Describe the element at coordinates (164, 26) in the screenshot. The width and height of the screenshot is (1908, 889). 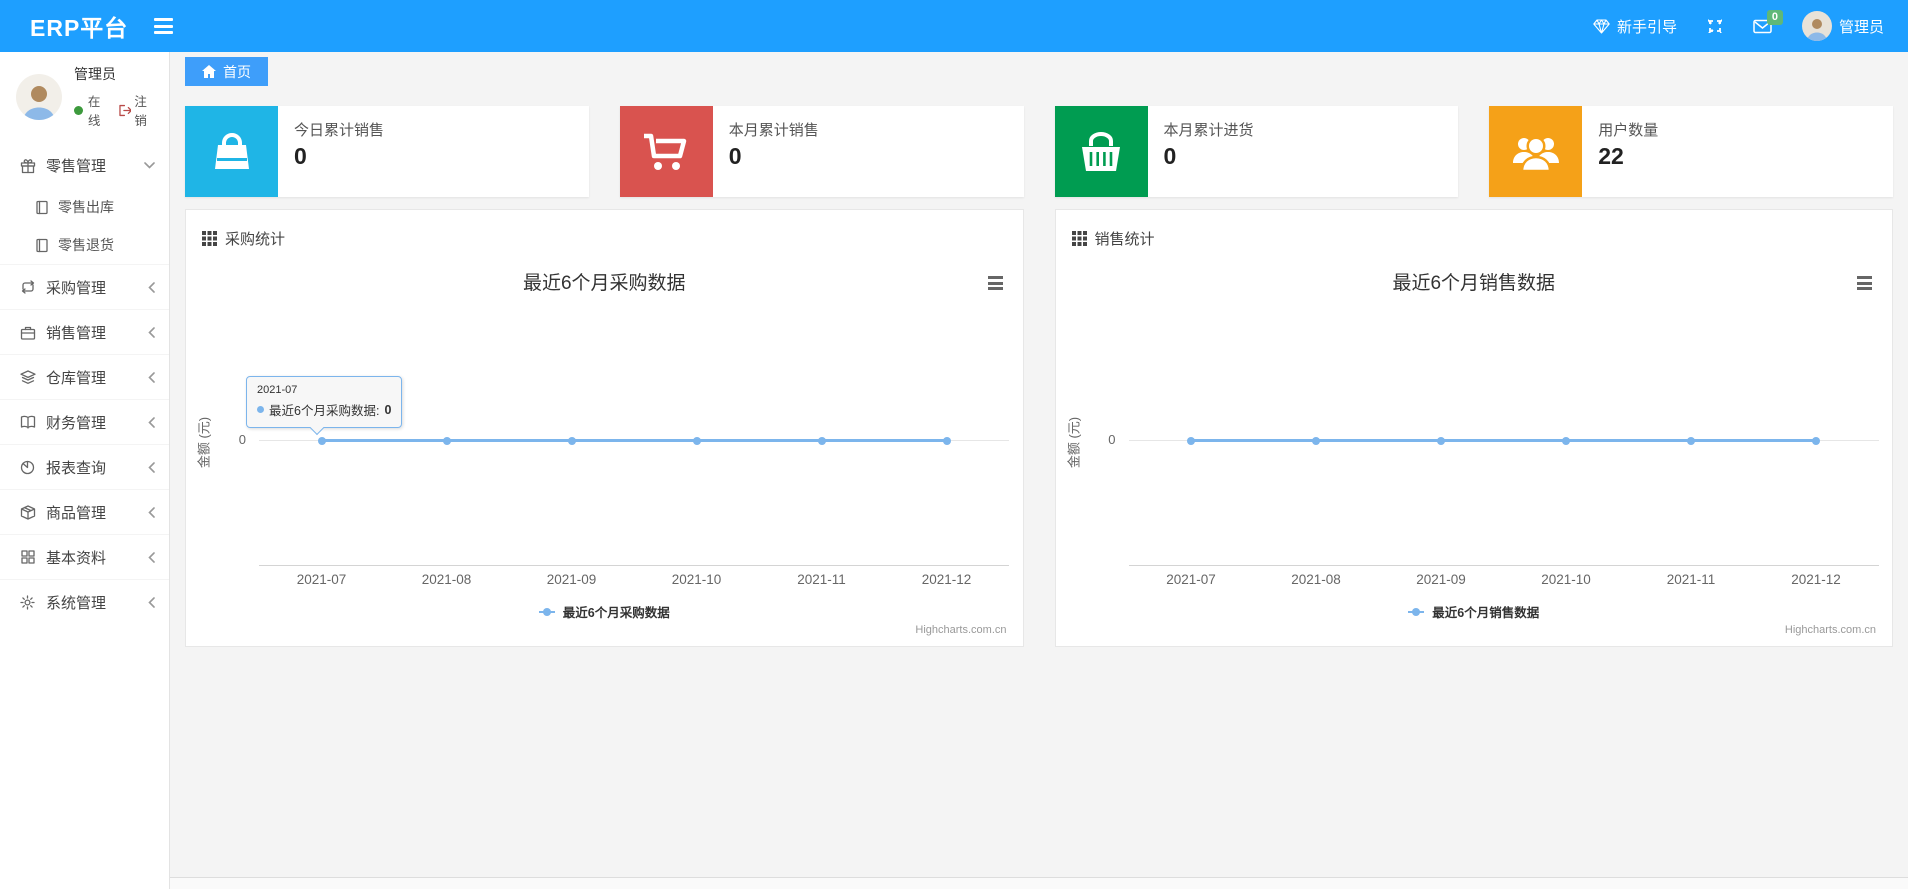
I see `sidebar-toggle-icon` at that location.